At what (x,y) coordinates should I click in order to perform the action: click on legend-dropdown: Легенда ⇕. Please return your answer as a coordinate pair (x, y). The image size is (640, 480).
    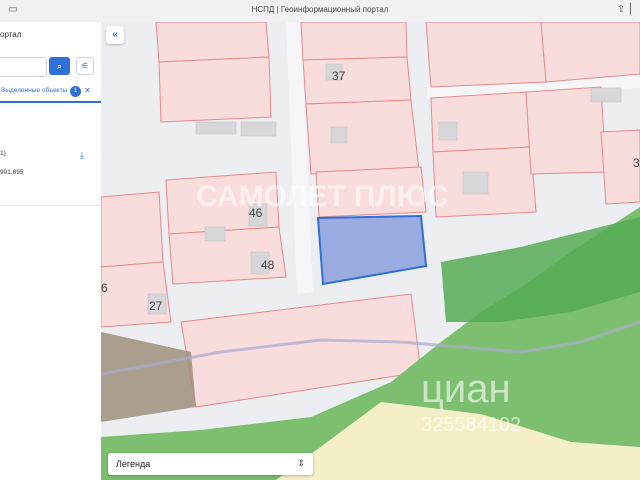
    Looking at the image, I should click on (210, 464).